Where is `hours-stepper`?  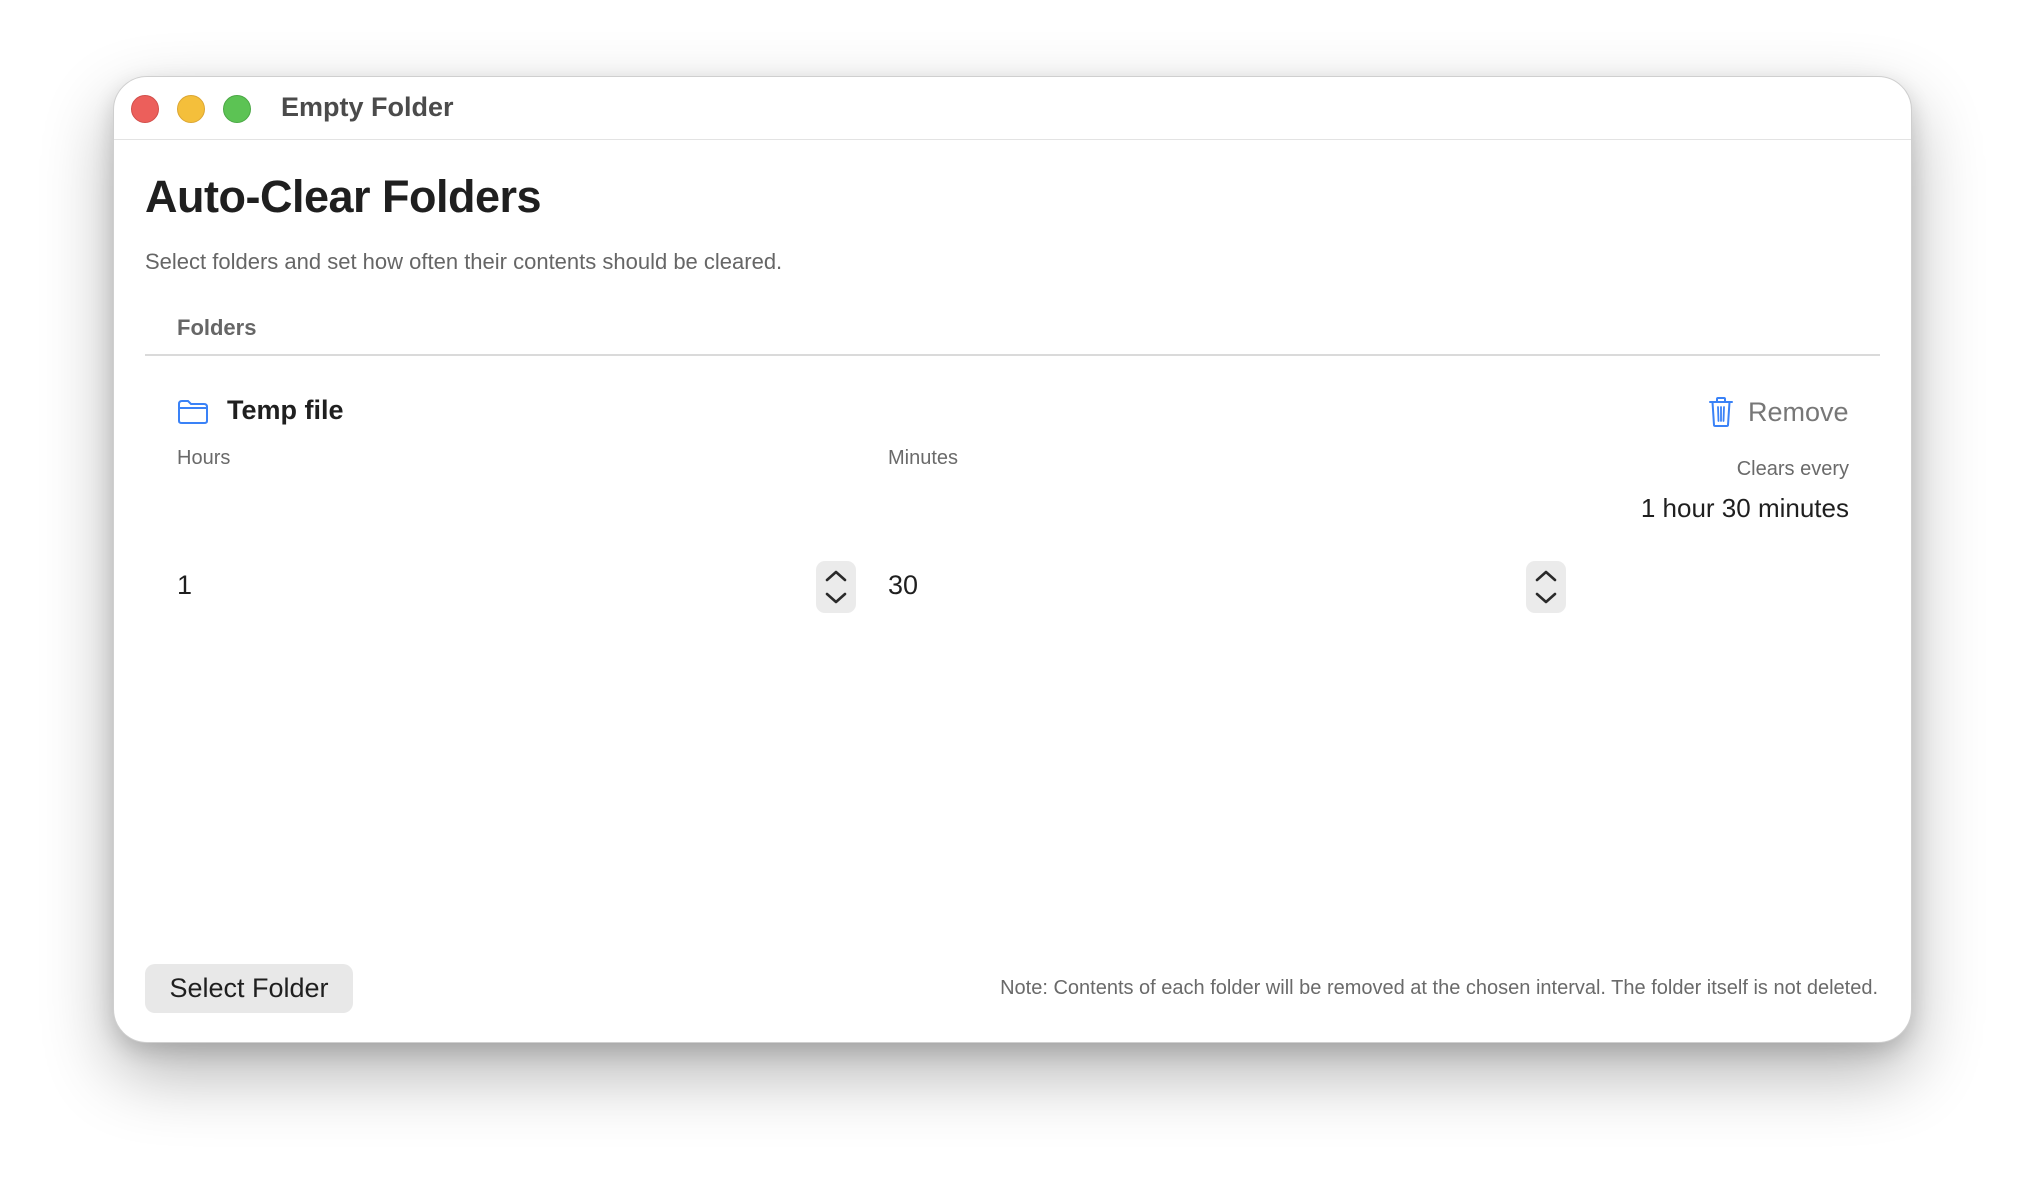 hours-stepper is located at coordinates (836, 587).